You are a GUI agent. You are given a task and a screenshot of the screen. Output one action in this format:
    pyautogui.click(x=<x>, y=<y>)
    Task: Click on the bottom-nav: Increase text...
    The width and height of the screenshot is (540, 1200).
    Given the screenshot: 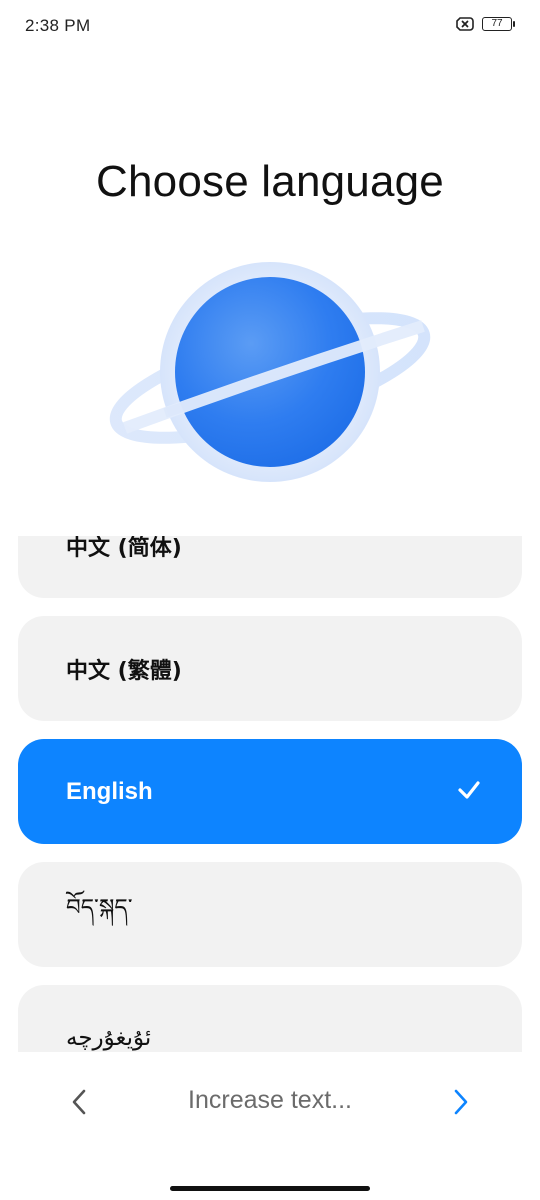 What is the action you would take?
    pyautogui.click(x=270, y=1102)
    